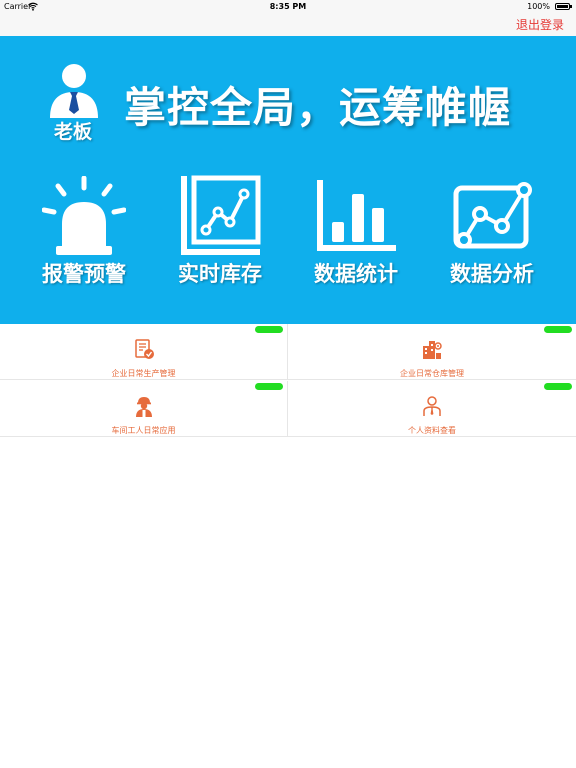  I want to click on warehouse-building-icon, so click(432, 350).